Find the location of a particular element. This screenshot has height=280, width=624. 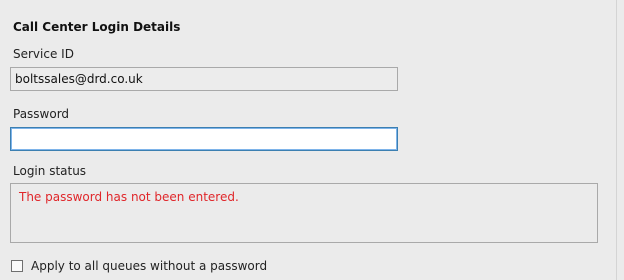

service-id-label: Service ID is located at coordinates (43, 54).